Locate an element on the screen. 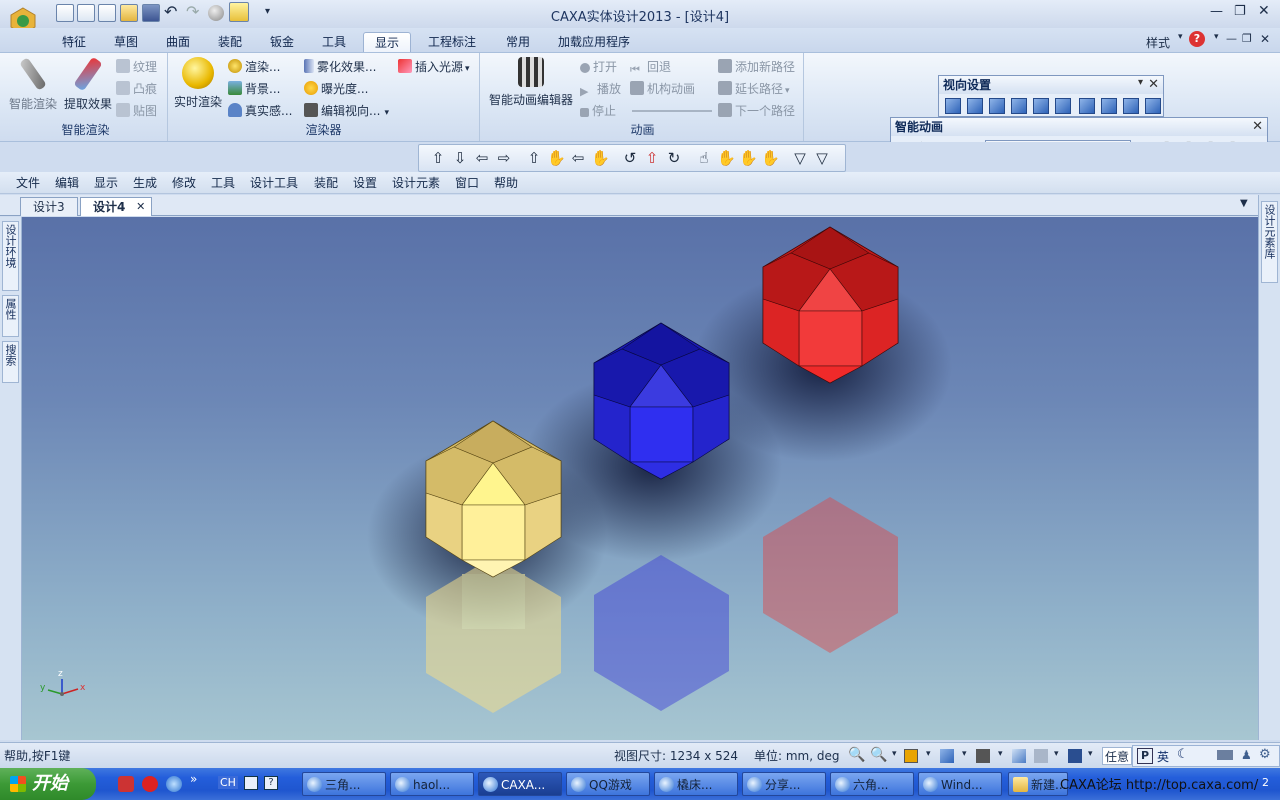  filter-dropdown-icon: ▾ is located at coordinates (1090, 754).